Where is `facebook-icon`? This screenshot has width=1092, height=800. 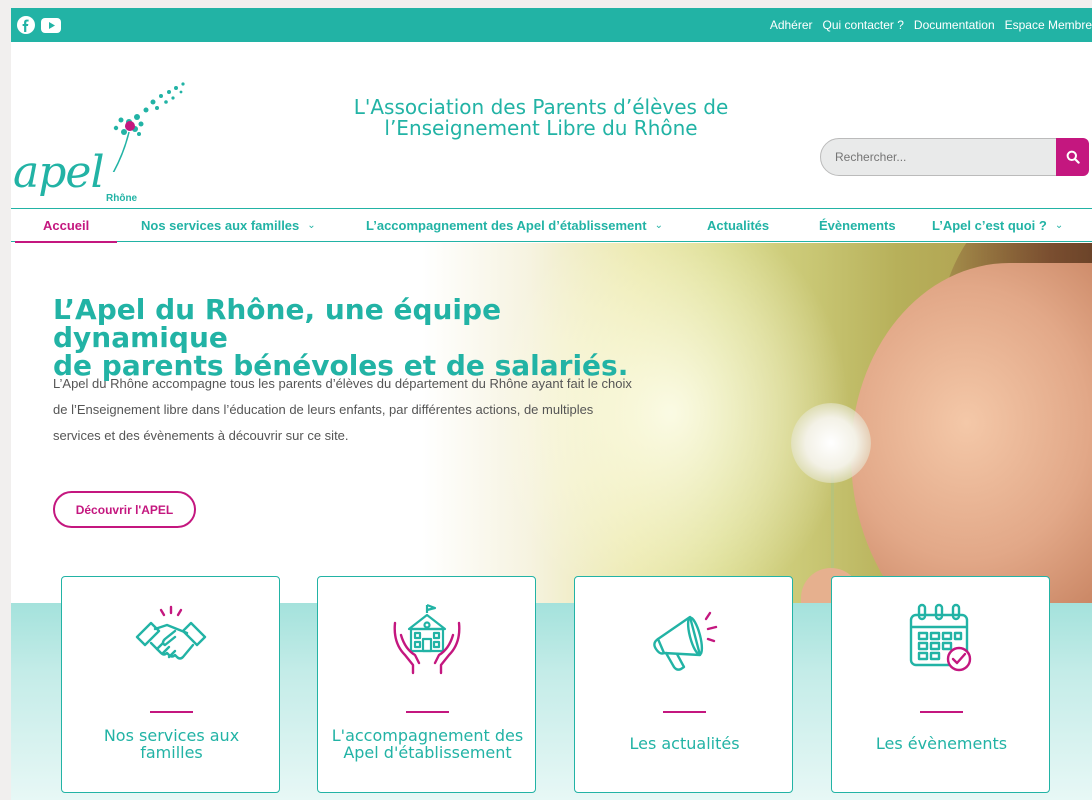 facebook-icon is located at coordinates (26, 25).